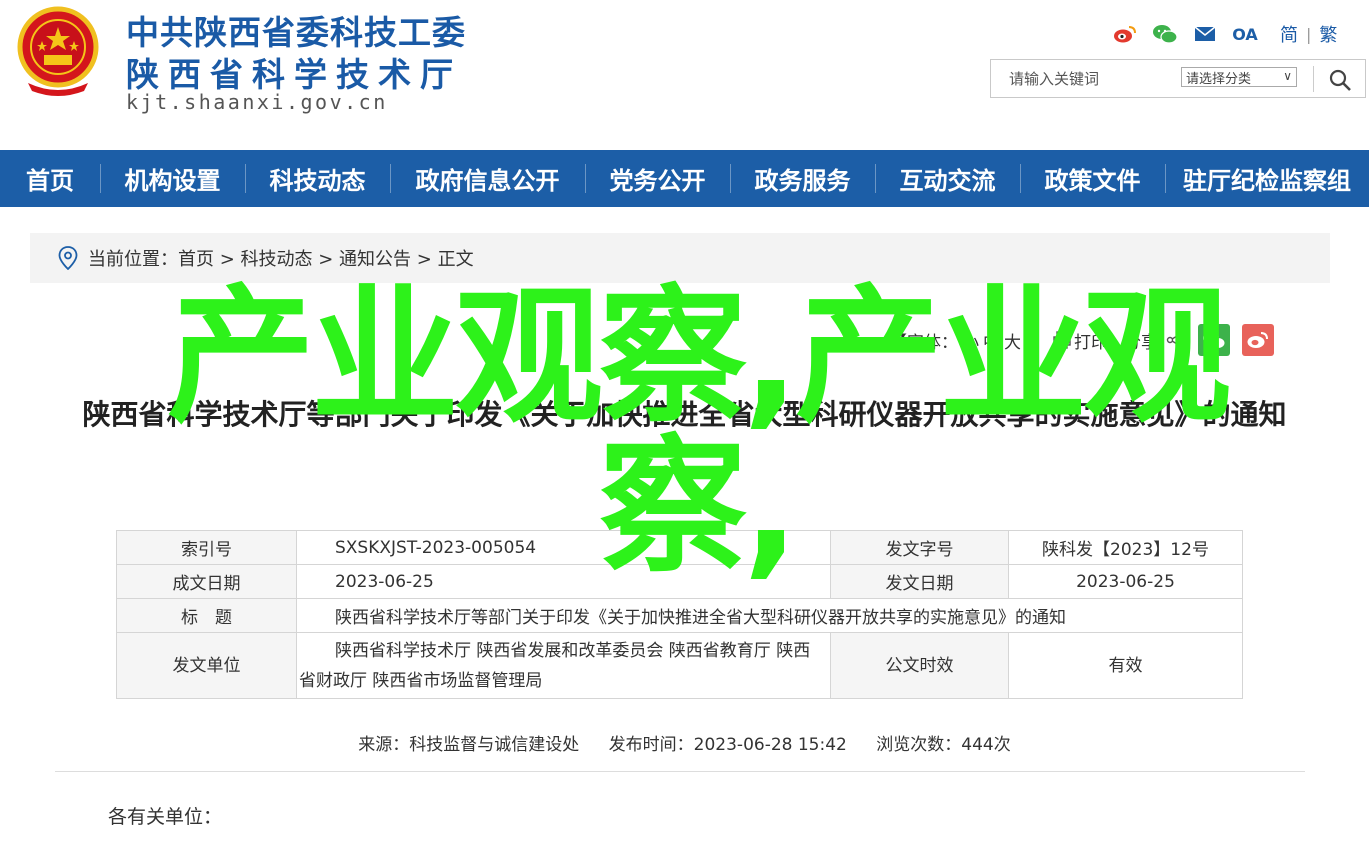 The image size is (1369, 853). Describe the element at coordinates (1224, 34) in the screenshot. I see `top-utility-bar: OA 简 | 繁` at that location.